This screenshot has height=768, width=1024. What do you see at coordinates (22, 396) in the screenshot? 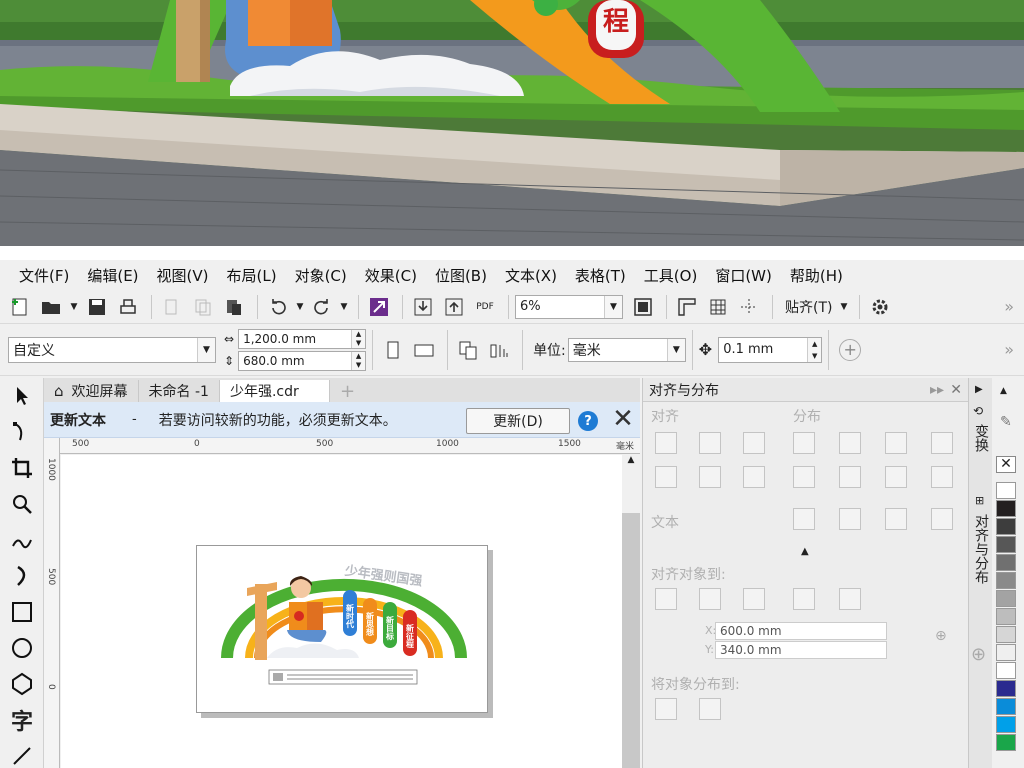
I see `pick-tool` at bounding box center [22, 396].